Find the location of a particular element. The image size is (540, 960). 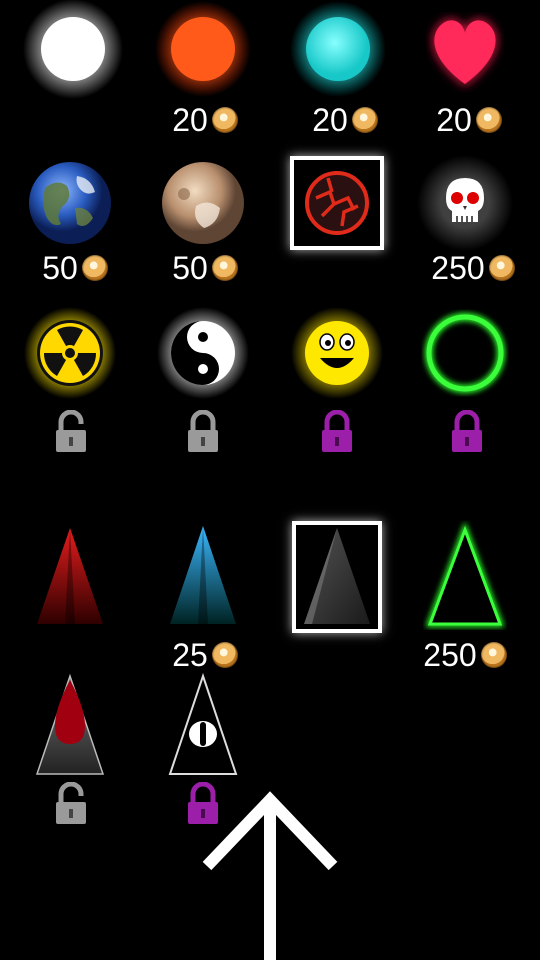

smiley-icon is located at coordinates (337, 353).